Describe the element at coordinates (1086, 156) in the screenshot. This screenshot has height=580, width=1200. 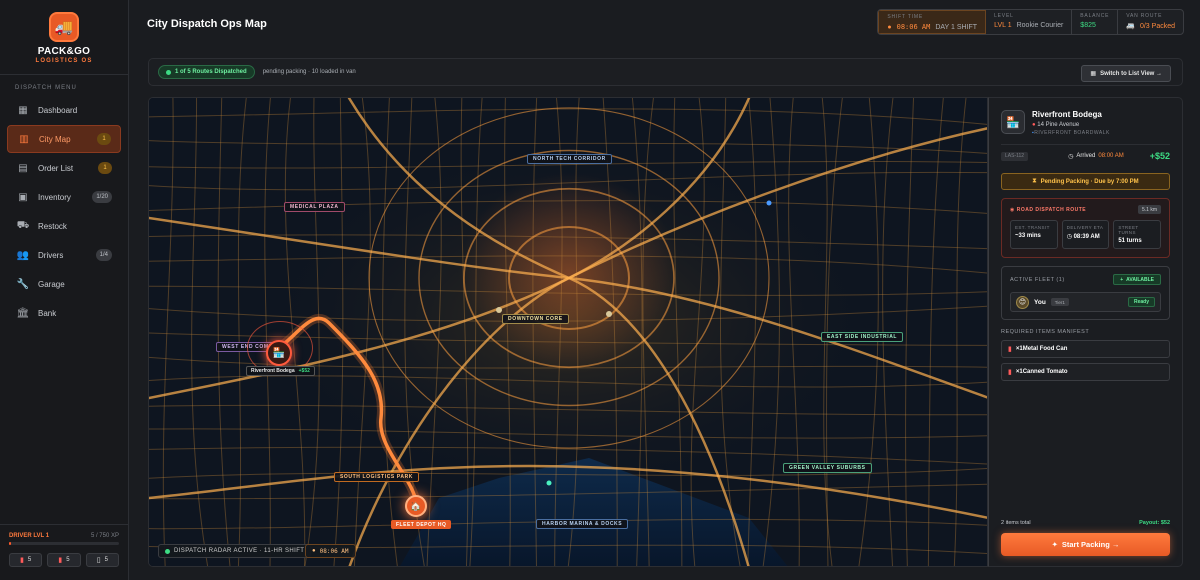
I see `arrived-label: Arrived` at that location.